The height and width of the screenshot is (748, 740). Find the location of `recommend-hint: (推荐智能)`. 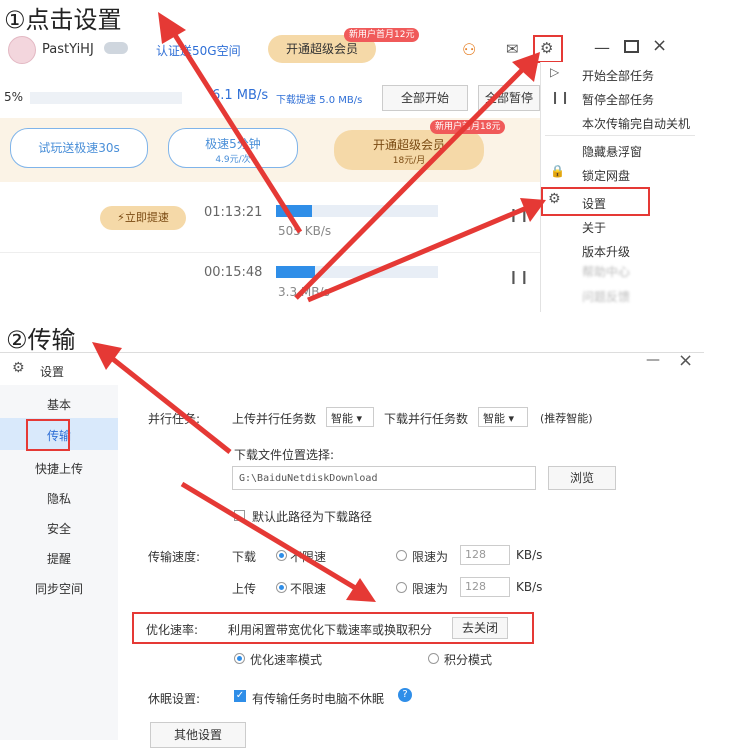

recommend-hint: (推荐智能) is located at coordinates (566, 418).